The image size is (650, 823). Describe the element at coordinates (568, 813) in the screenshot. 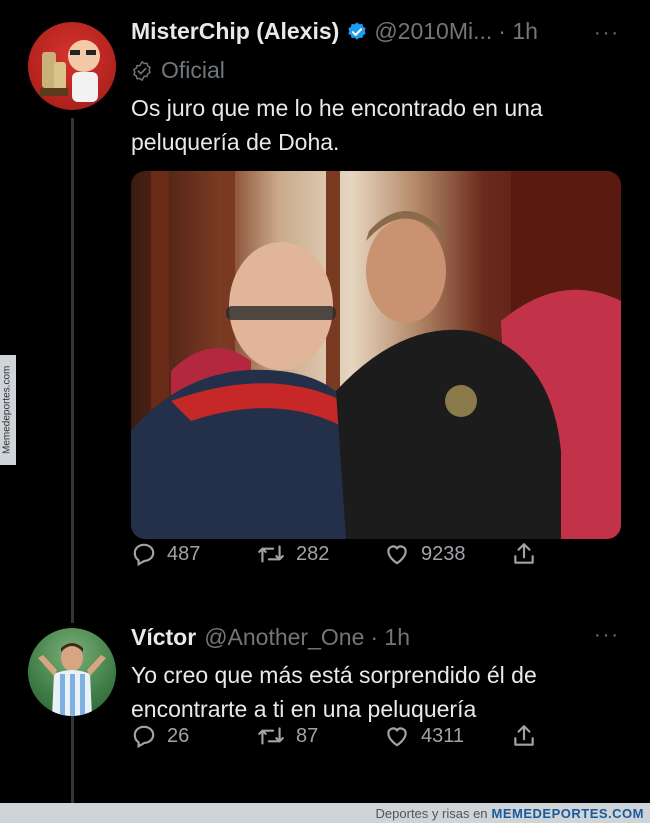

I see `footer-brand: MEMEDEPORTES.COM` at that location.